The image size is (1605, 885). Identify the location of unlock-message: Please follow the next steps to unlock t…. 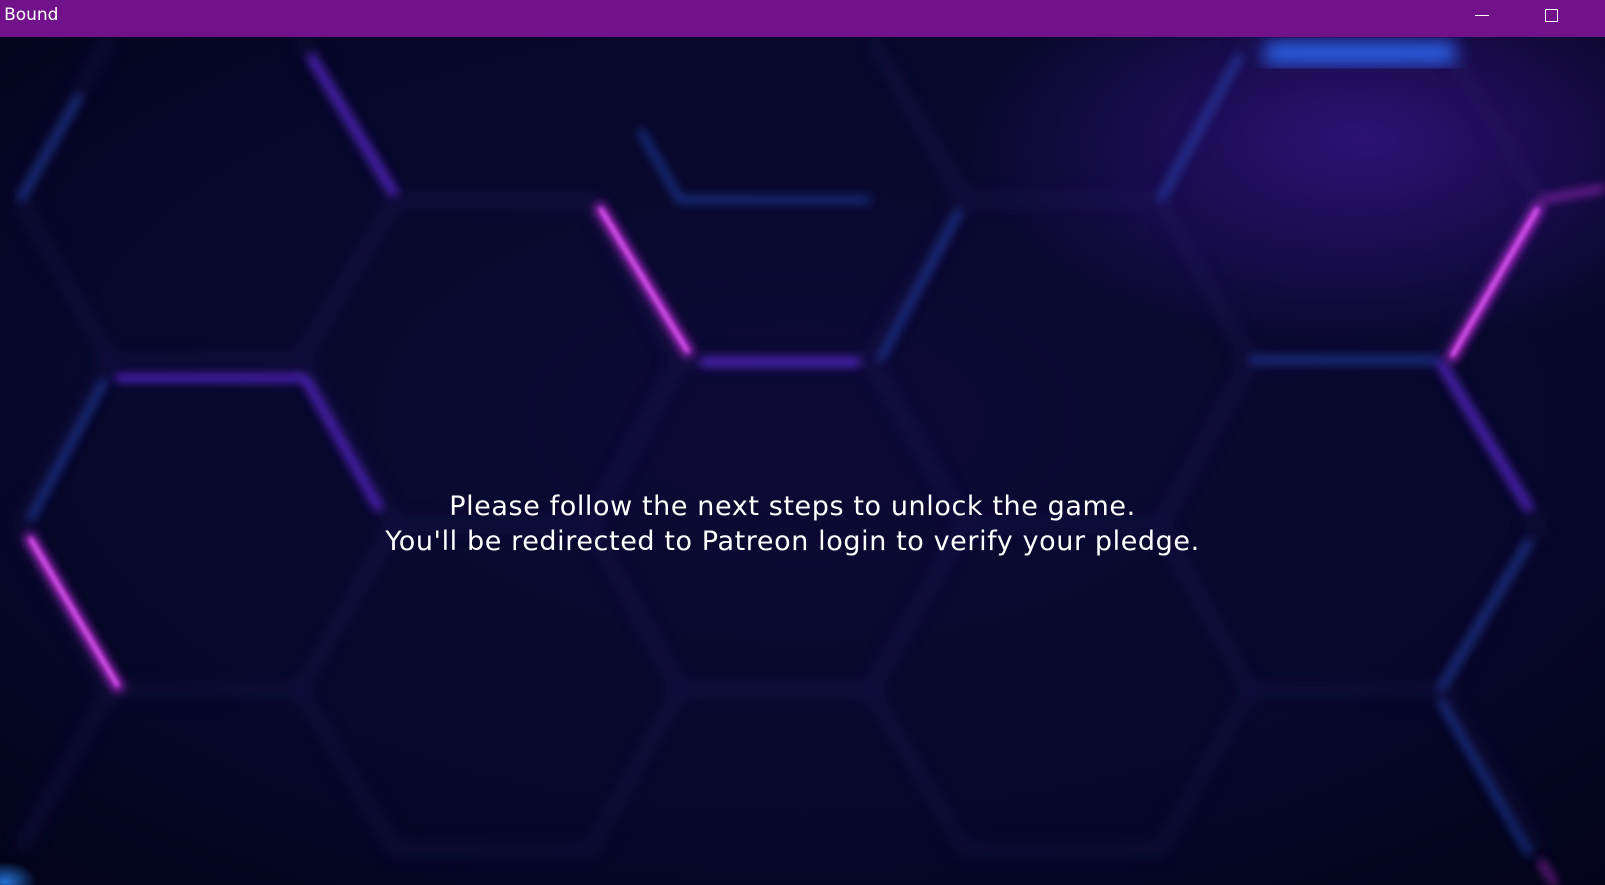
(792, 524).